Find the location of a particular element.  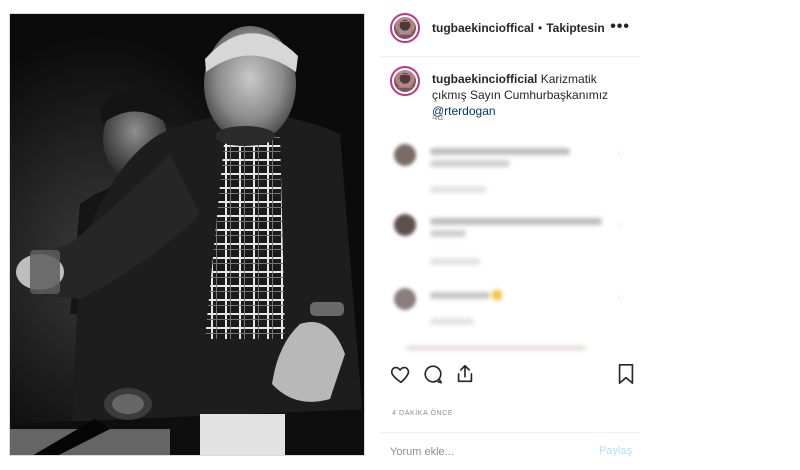

add-comment-bar: Paylaş is located at coordinates (510, 451).